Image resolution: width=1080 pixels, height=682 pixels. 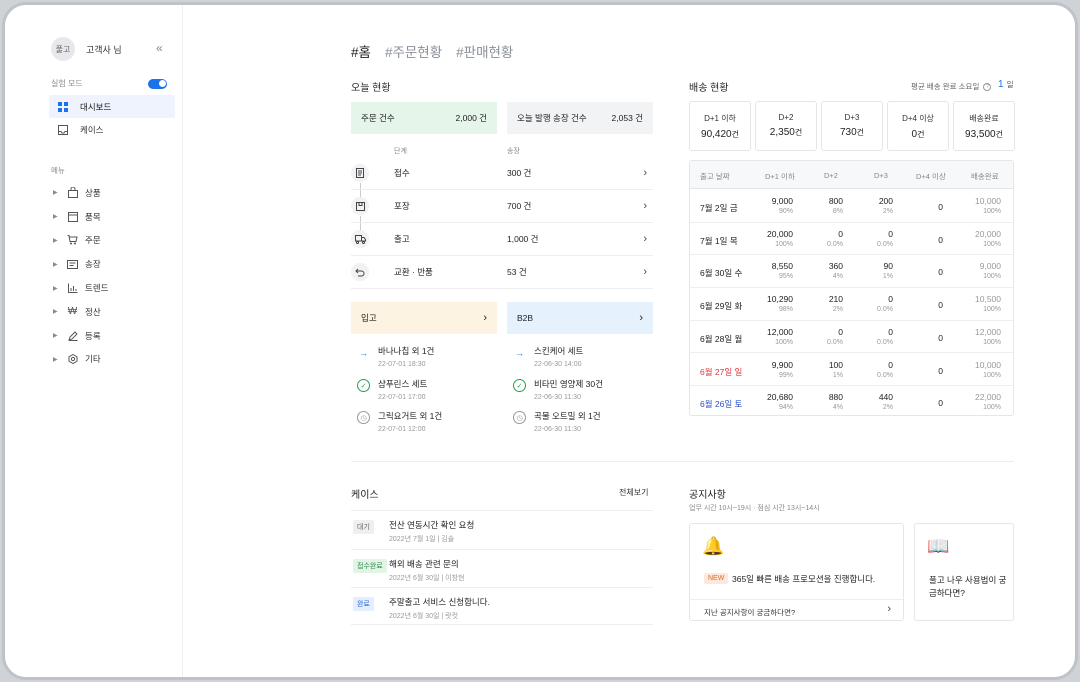 What do you see at coordinates (988, 331) in the screenshot?
I see `cell-value: 12,000` at bounding box center [988, 331].